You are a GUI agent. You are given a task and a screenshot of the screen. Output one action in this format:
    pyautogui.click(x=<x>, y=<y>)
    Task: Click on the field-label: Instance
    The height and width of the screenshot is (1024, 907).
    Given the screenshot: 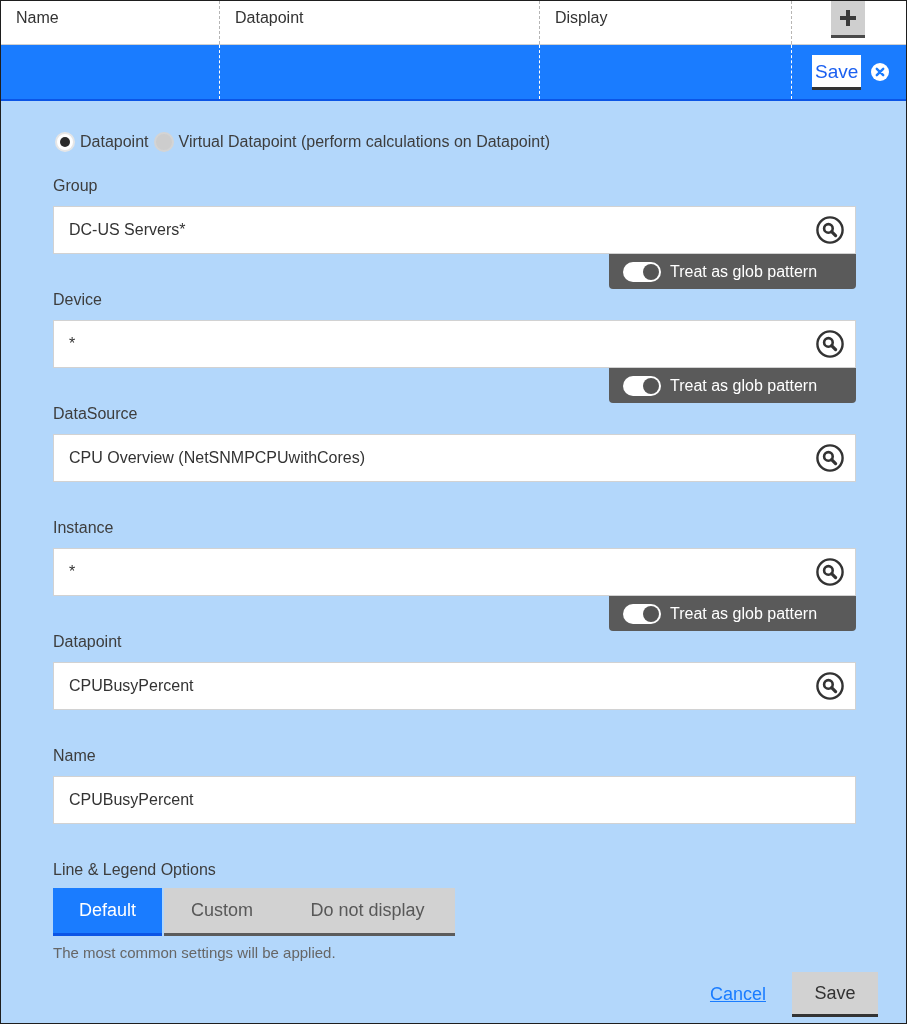 What is the action you would take?
    pyautogui.click(x=84, y=528)
    